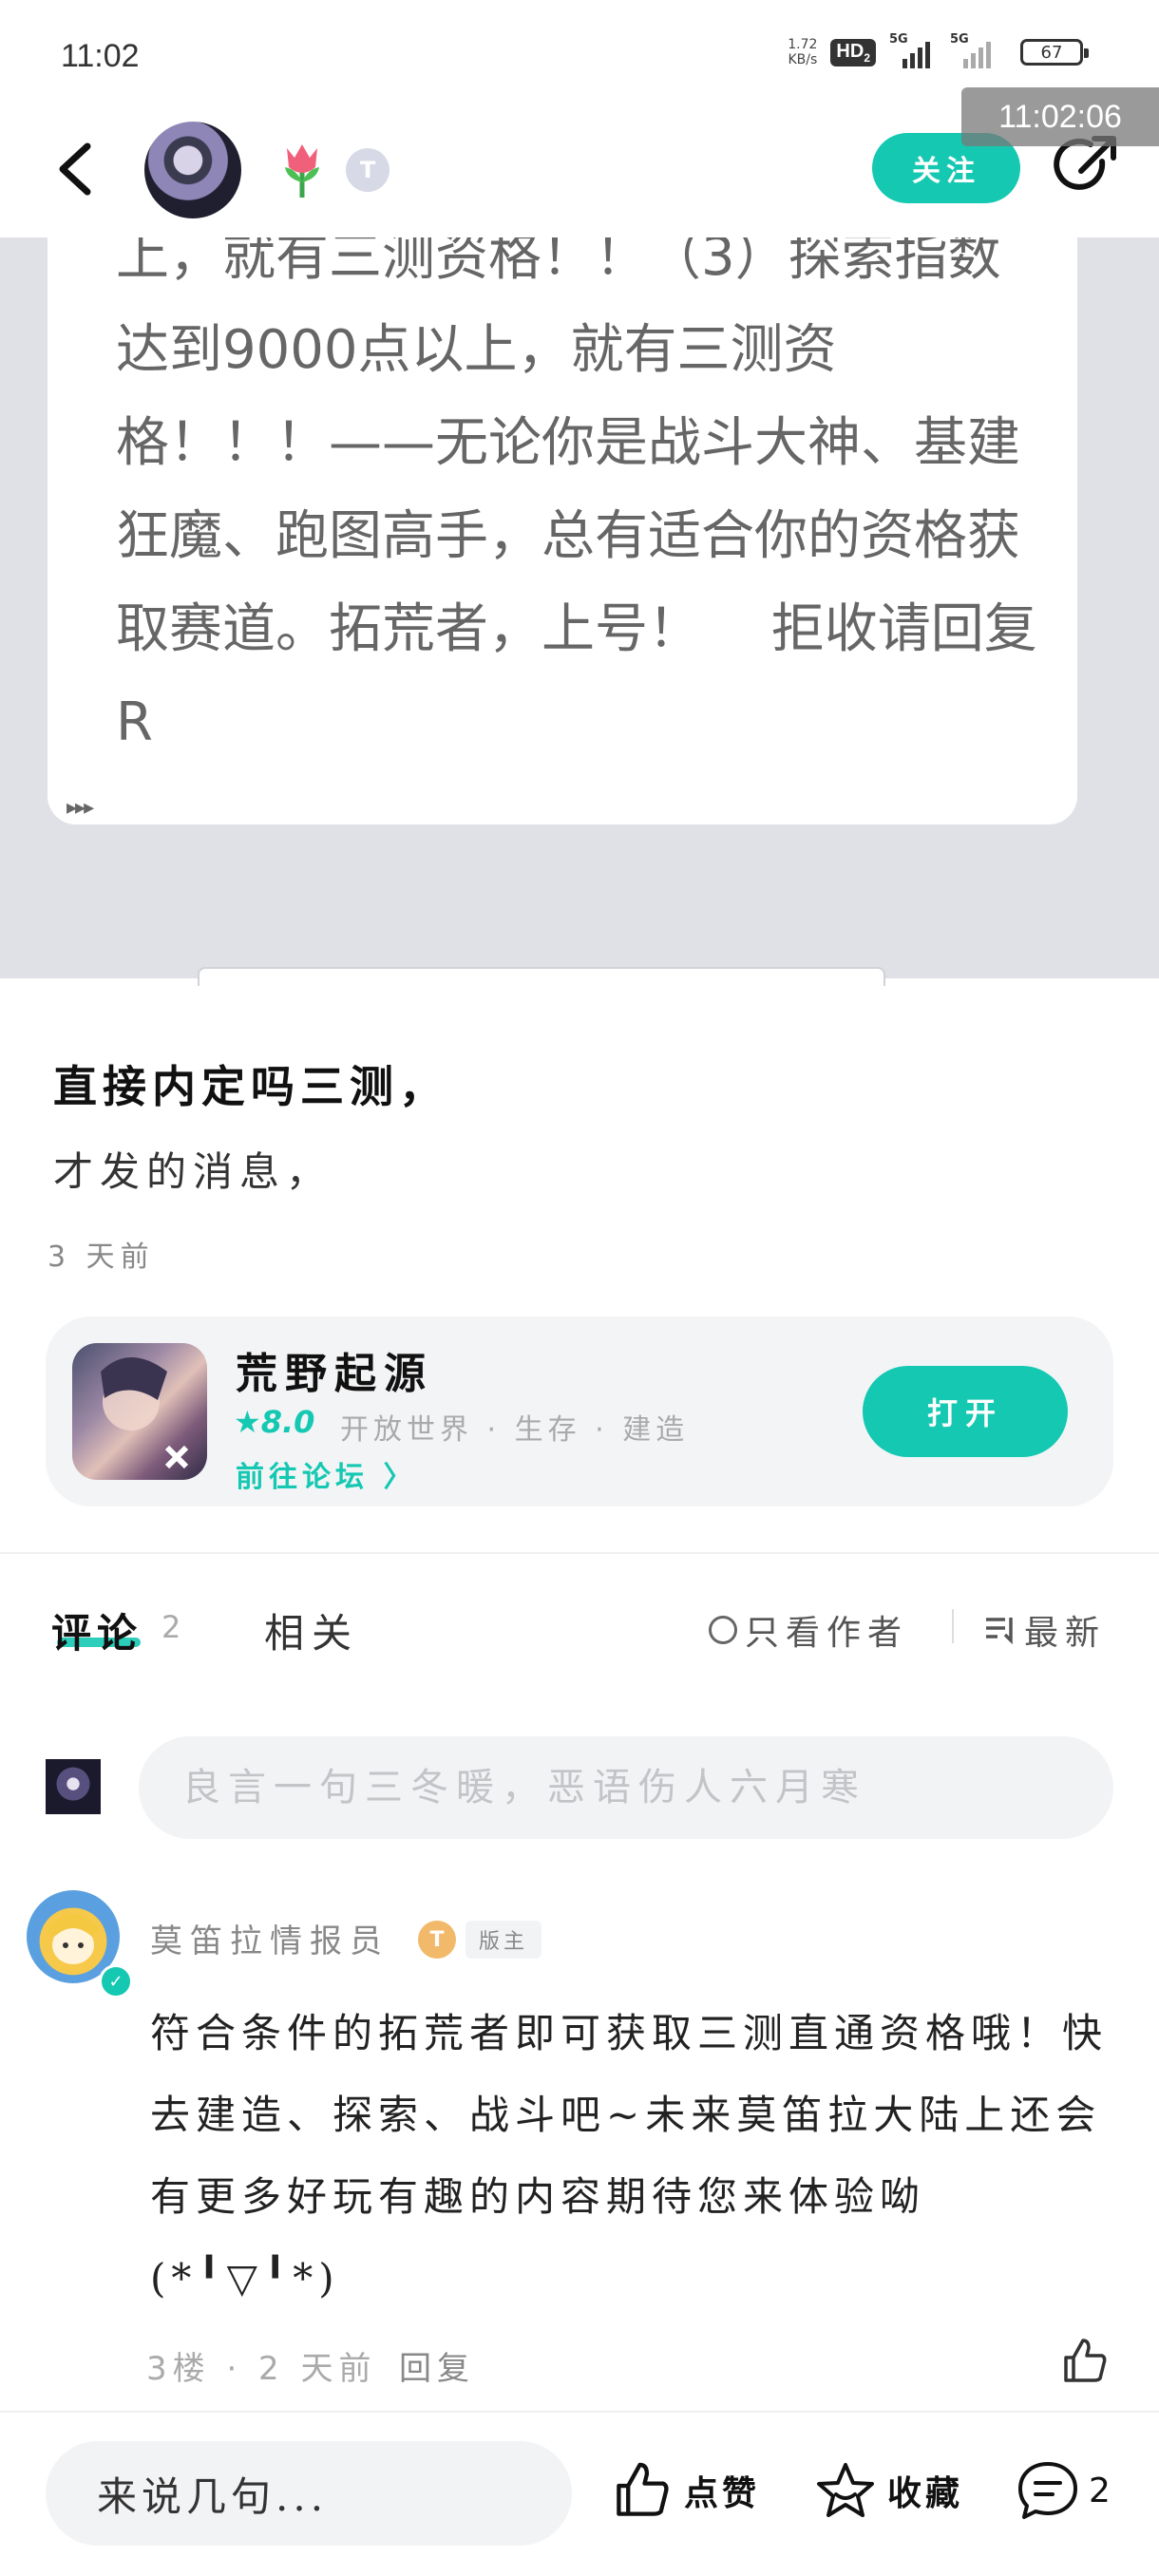 This screenshot has width=1159, height=2576. What do you see at coordinates (913, 50) in the screenshot?
I see `signal-icon: 5G` at bounding box center [913, 50].